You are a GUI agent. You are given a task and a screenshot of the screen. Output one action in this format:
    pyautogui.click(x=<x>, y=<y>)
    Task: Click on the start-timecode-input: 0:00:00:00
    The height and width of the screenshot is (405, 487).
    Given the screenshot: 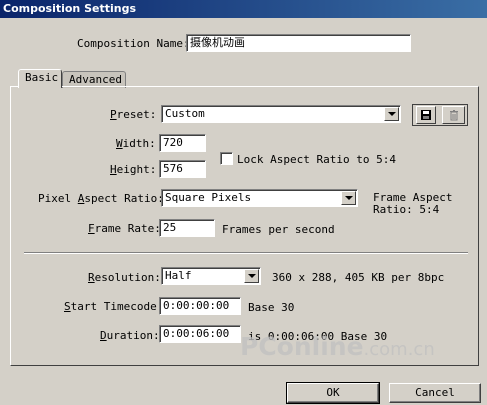 What is the action you would take?
    pyautogui.click(x=200, y=306)
    